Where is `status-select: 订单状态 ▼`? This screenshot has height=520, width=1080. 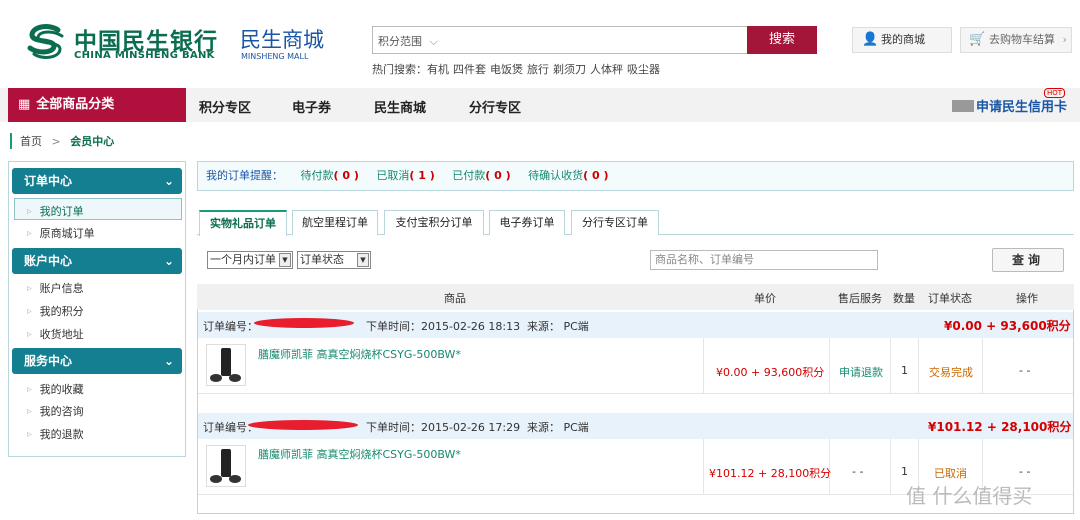
status-select: 订单状态 ▼ is located at coordinates (334, 260).